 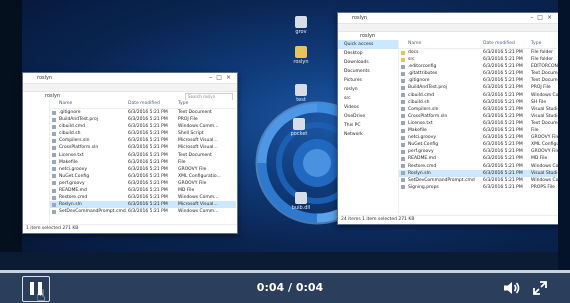 I want to click on nav-item: src, so click(x=368, y=98).